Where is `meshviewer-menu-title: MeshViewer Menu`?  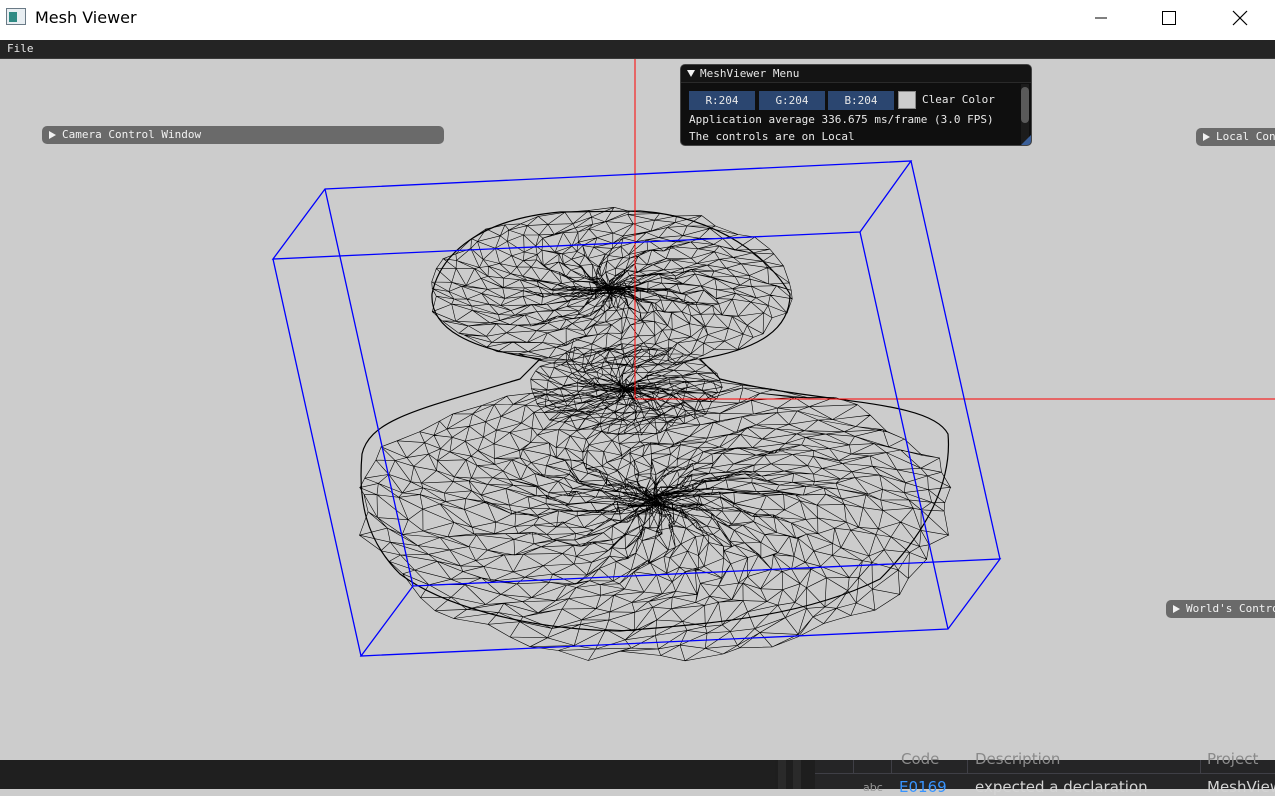
meshviewer-menu-title: MeshViewer Menu is located at coordinates (750, 73).